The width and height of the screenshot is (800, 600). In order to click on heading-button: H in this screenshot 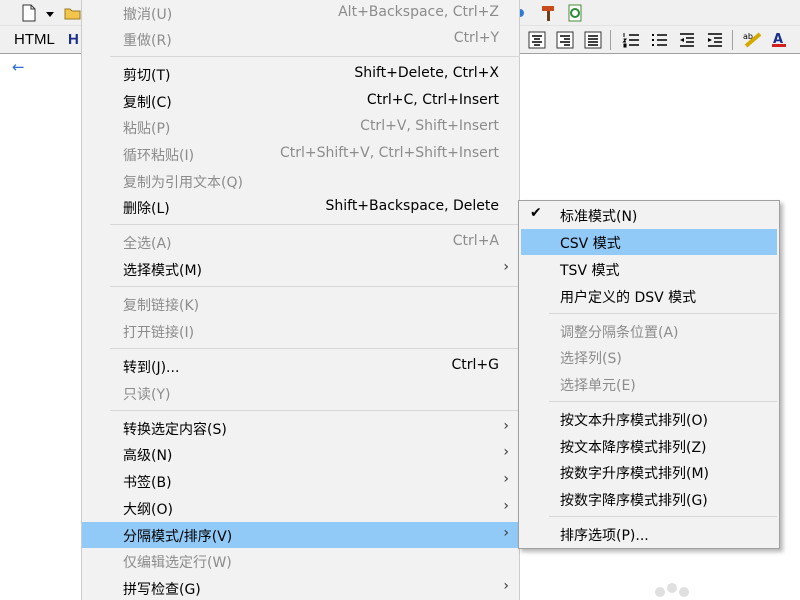, I will do `click(73, 39)`.